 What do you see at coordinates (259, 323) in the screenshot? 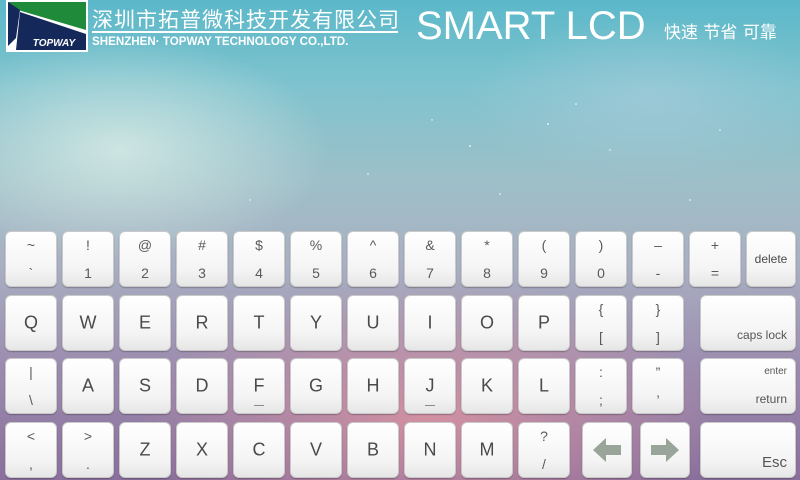
I see `key-t: T` at bounding box center [259, 323].